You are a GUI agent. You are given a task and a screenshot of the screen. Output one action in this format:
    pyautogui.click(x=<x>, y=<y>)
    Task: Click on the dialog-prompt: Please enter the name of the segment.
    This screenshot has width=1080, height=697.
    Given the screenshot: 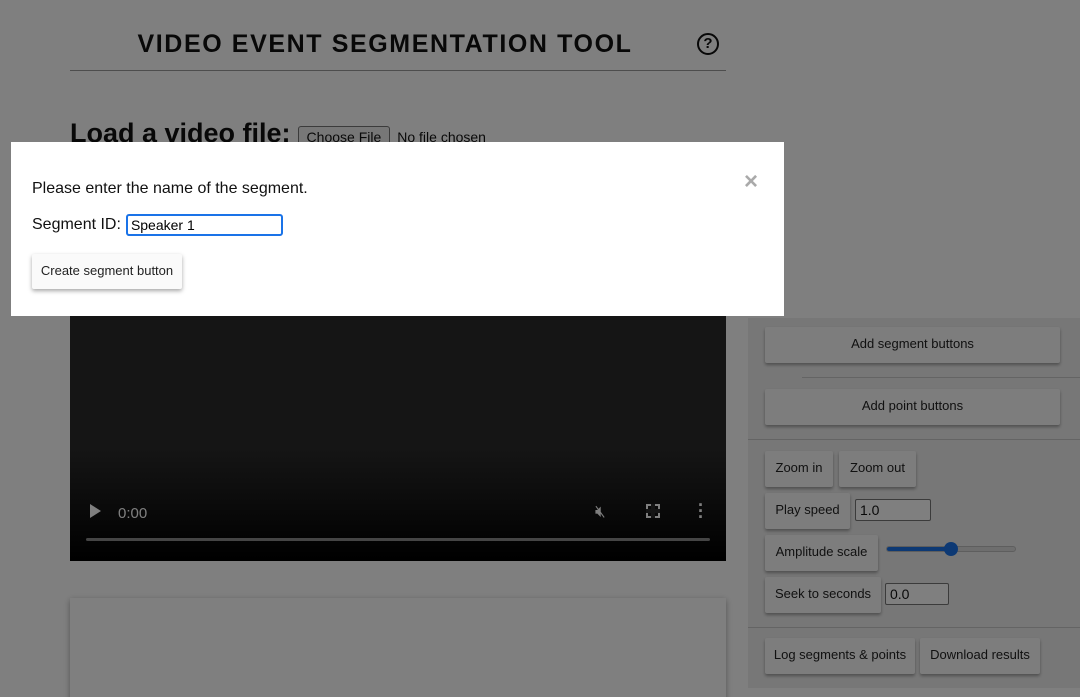 What is the action you would take?
    pyautogui.click(x=170, y=188)
    